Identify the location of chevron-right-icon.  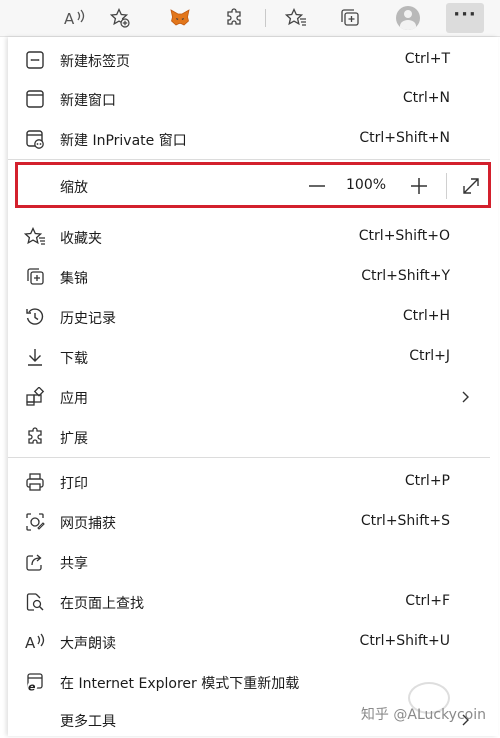
(466, 397).